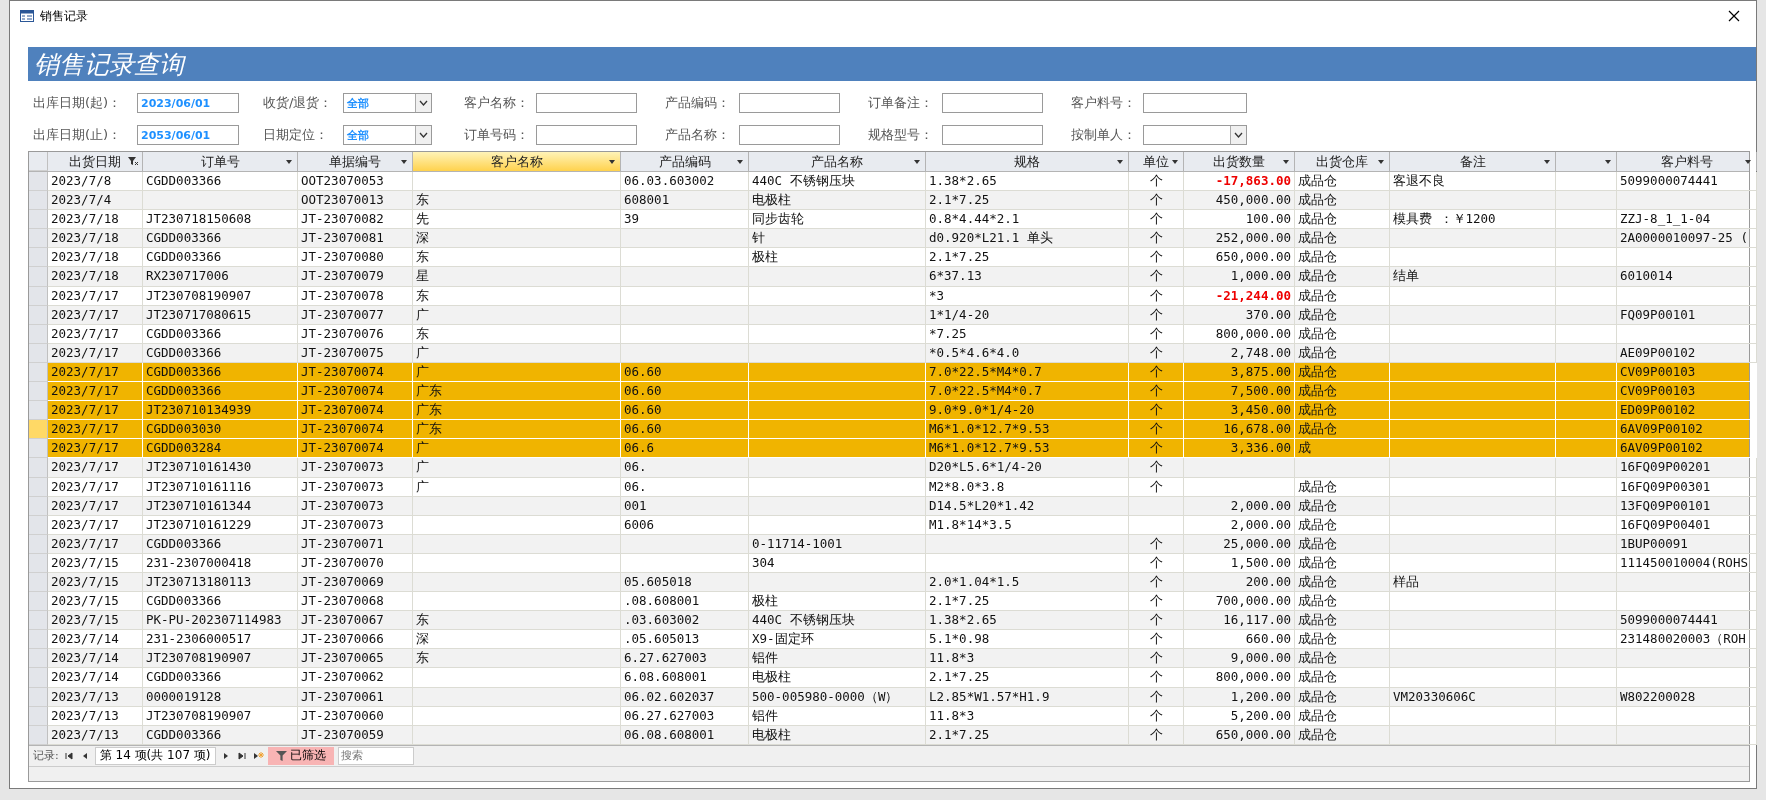  Describe the element at coordinates (241, 755) in the screenshot. I see `last-record-icon` at that location.